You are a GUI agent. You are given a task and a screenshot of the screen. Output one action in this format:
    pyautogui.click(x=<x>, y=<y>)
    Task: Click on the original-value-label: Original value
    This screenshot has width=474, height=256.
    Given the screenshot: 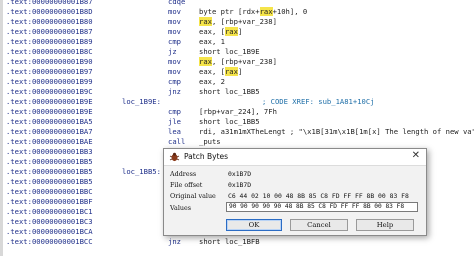 What is the action you would take?
    pyautogui.click(x=193, y=196)
    